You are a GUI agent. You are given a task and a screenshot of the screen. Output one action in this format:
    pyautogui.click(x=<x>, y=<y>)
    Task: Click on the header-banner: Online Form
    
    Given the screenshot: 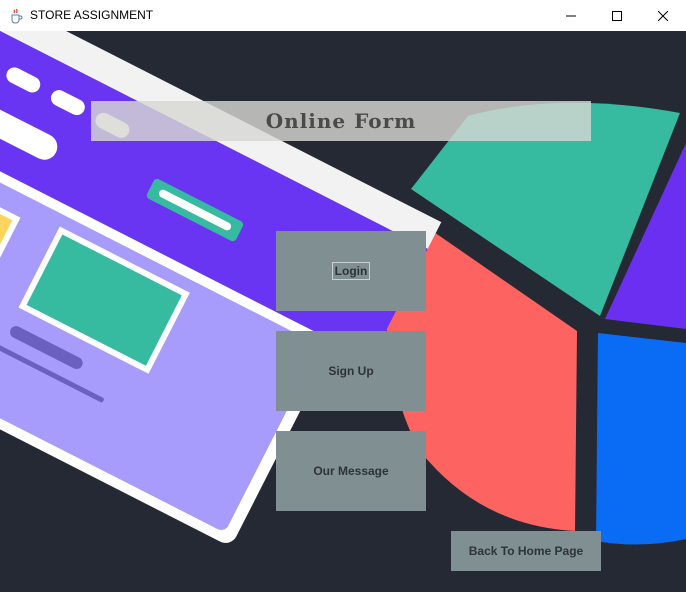 What is the action you would take?
    pyautogui.click(x=341, y=121)
    